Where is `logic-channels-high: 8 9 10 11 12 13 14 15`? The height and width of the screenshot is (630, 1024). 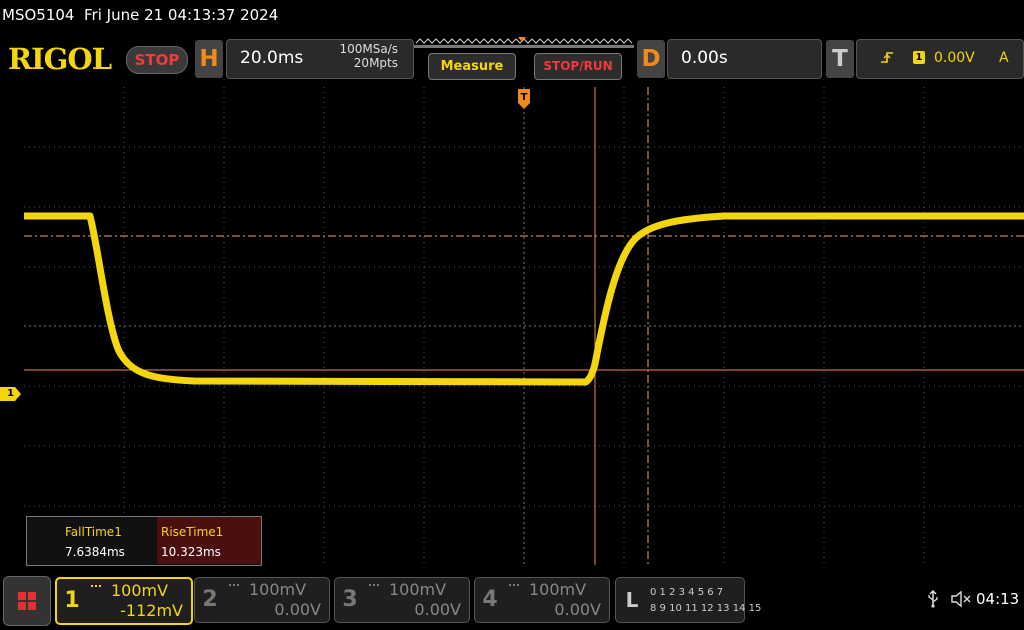
logic-channels-high: 8 9 10 11 12 13 14 15 is located at coordinates (706, 608).